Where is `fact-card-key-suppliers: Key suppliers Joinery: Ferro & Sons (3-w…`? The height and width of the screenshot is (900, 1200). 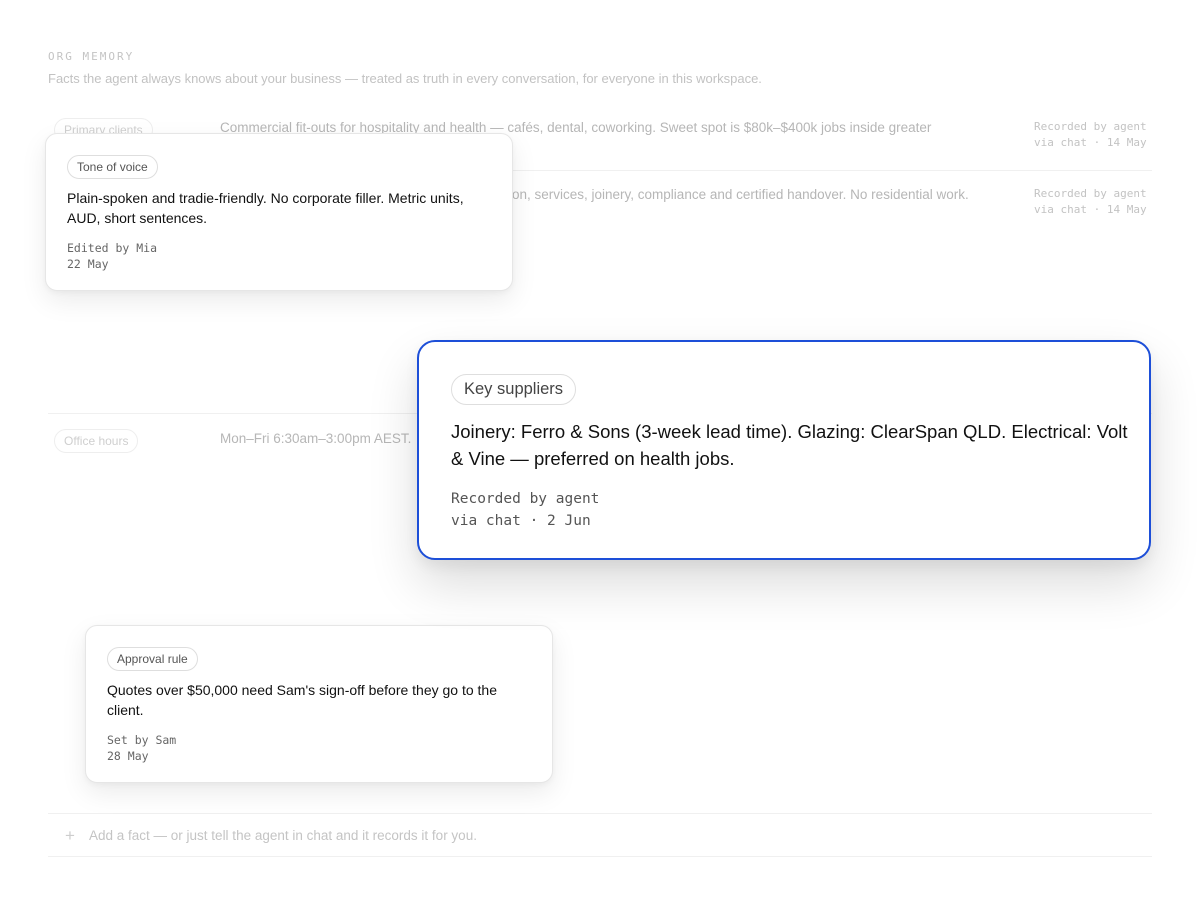
fact-card-key-suppliers: Key suppliers Joinery: Ferro & Sons (3-w… is located at coordinates (784, 450).